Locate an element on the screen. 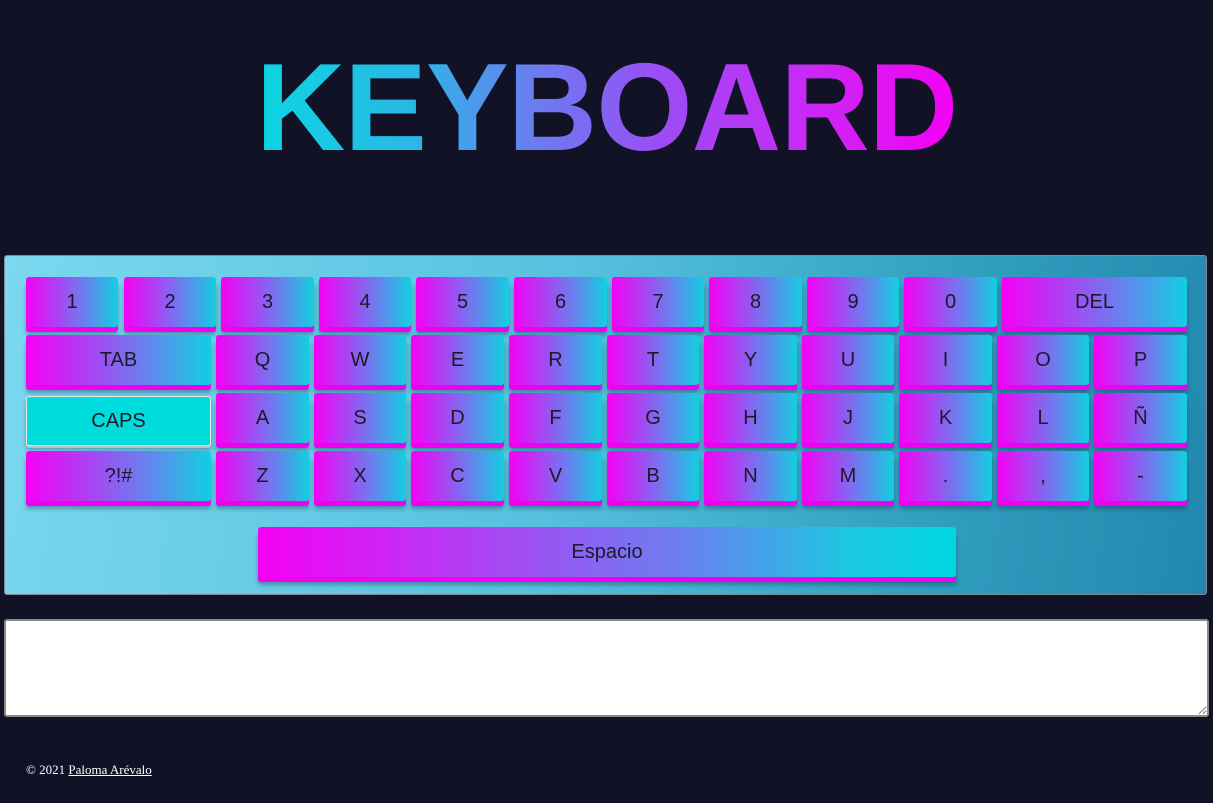 The width and height of the screenshot is (1213, 803). key-k: K is located at coordinates (945, 418).